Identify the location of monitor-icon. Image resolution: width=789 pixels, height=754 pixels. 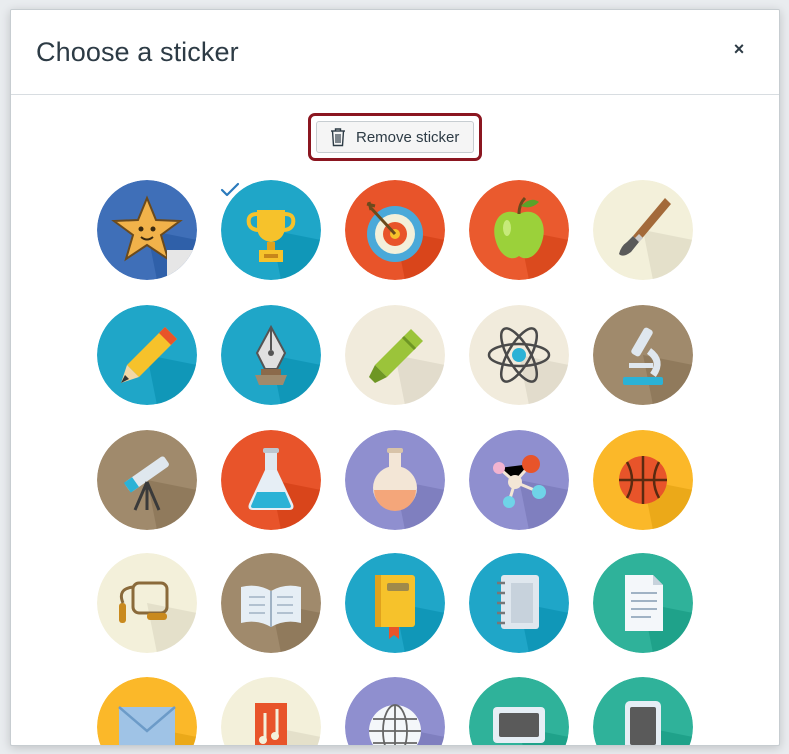
(519, 711).